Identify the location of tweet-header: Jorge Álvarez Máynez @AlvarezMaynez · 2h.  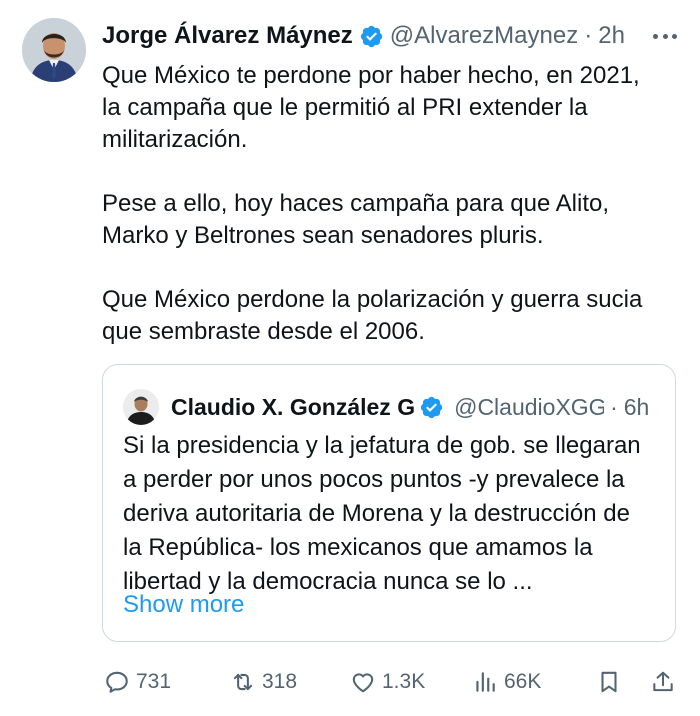
(391, 36).